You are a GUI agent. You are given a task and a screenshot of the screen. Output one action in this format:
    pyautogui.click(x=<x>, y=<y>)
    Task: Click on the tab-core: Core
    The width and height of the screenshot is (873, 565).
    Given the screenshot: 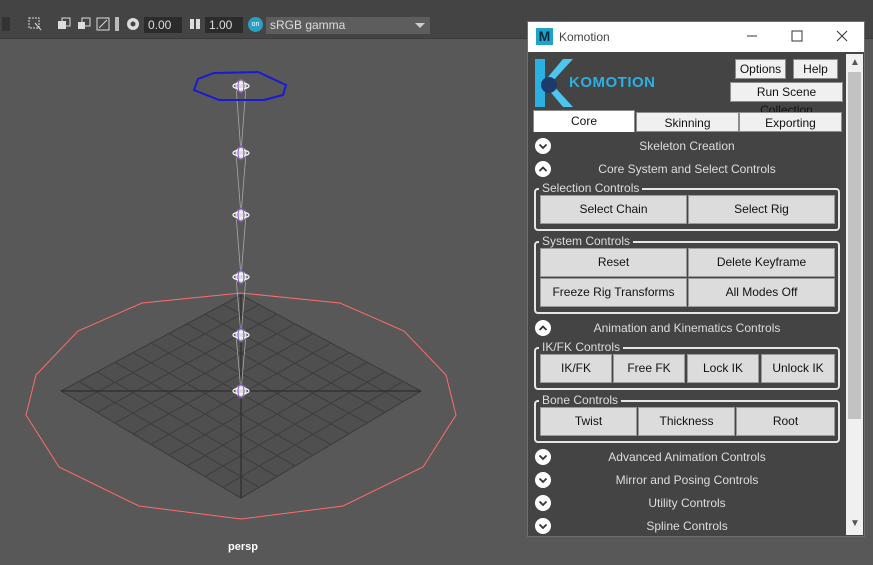 What is the action you would take?
    pyautogui.click(x=584, y=121)
    